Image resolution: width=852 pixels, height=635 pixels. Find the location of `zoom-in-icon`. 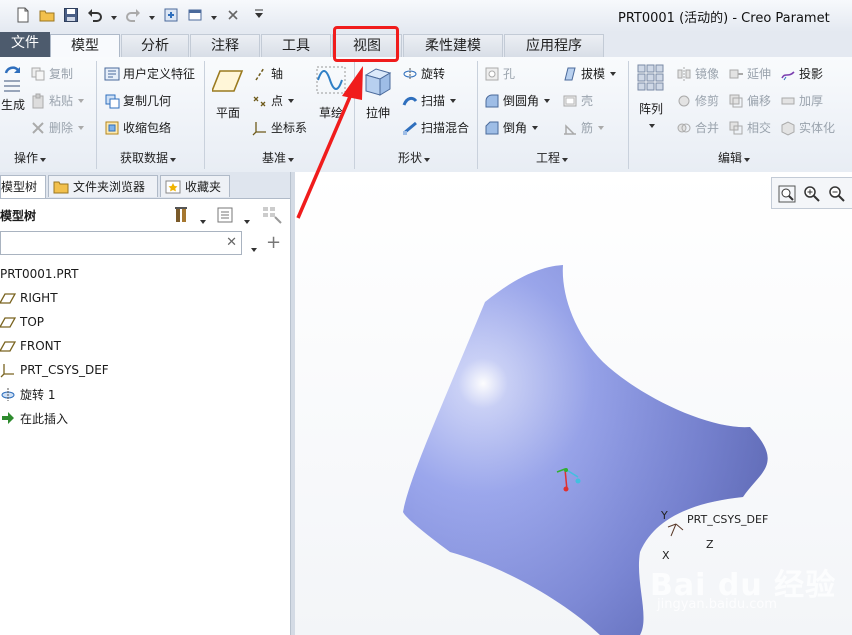

zoom-in-icon is located at coordinates (812, 194).